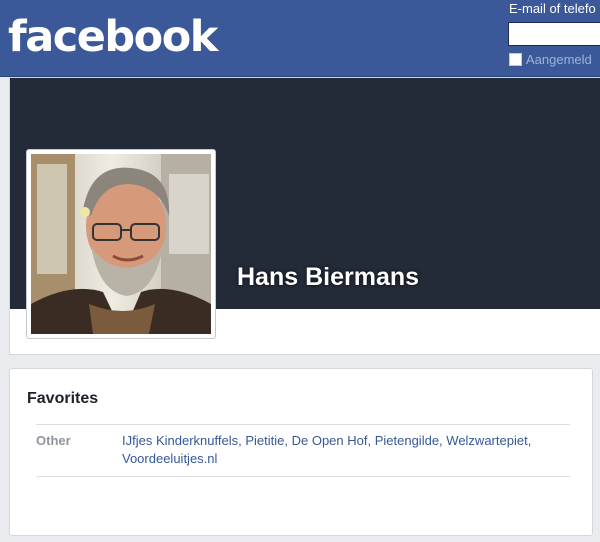 The width and height of the screenshot is (600, 542). Describe the element at coordinates (113, 37) in the screenshot. I see `facebook-logo: facebook` at that location.